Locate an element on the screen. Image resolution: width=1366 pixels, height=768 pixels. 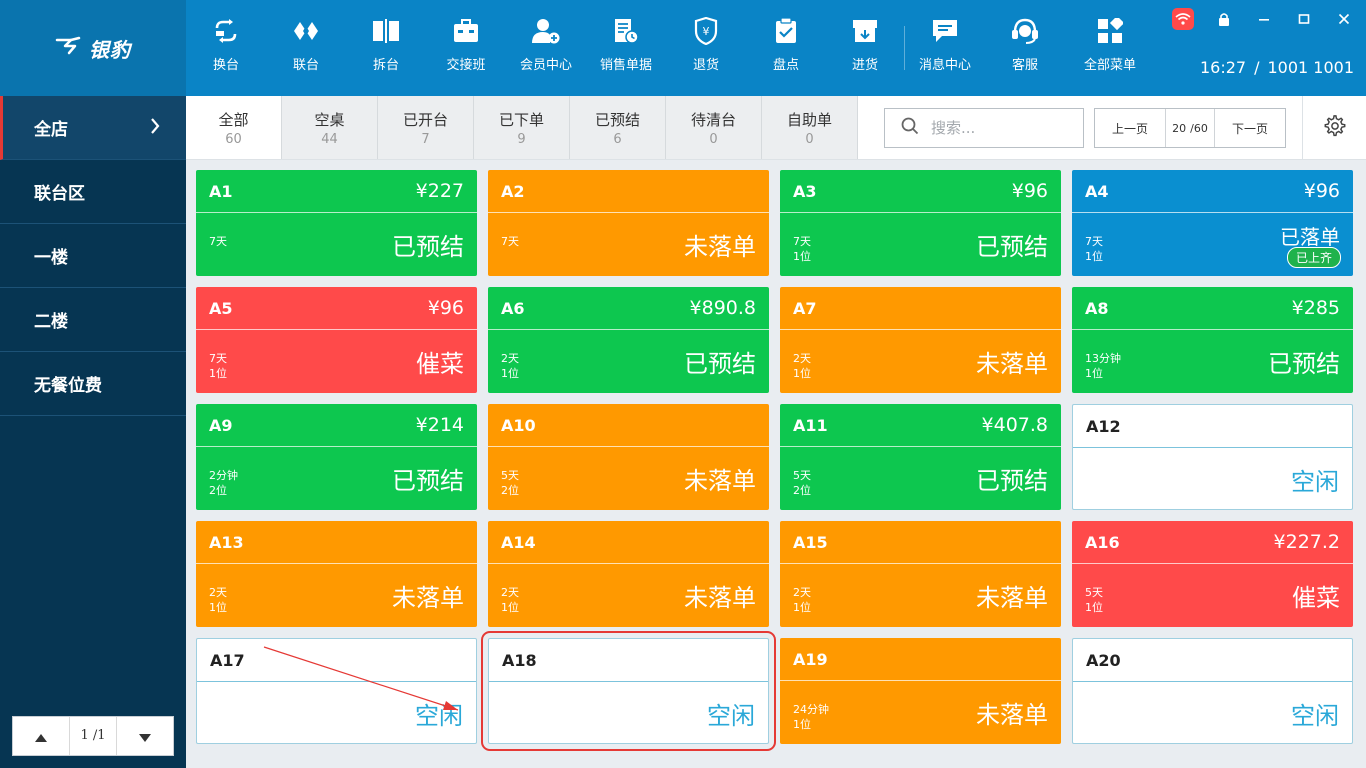
minimize-icon is located at coordinates (1264, 19).